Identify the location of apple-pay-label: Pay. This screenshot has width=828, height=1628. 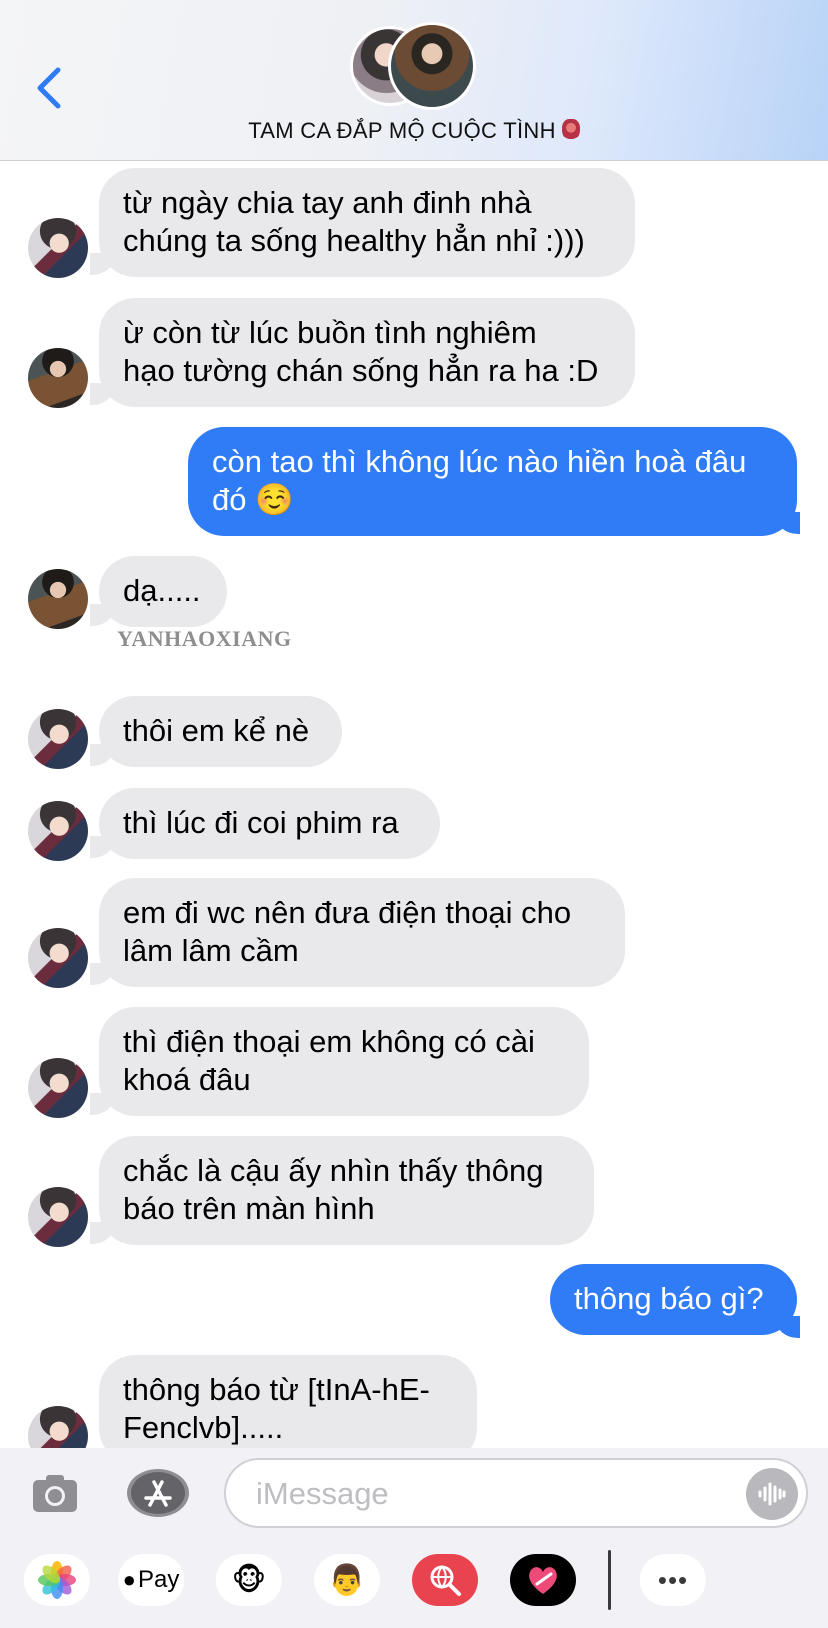
(158, 1579).